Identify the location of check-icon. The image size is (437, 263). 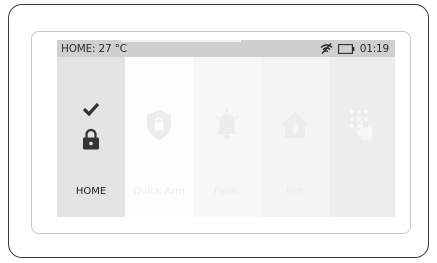
(91, 110).